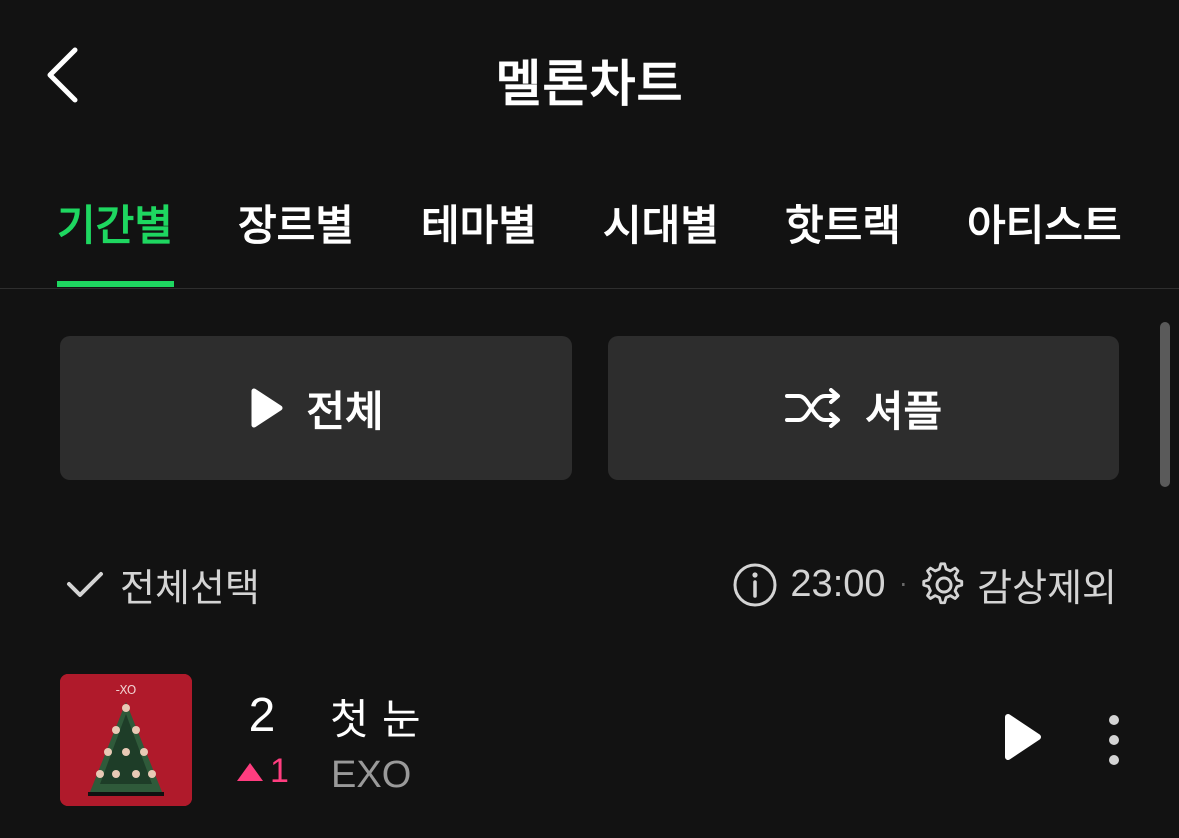  Describe the element at coordinates (812, 408) in the screenshot. I see `shuffle-icon` at that location.